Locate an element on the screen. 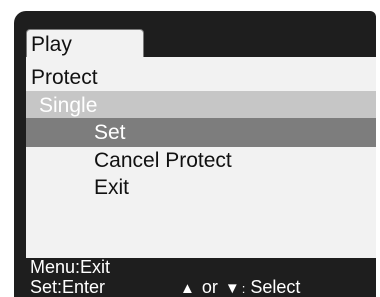 This screenshot has height=297, width=380. set-enter-hint: Set:Enter is located at coordinates (68, 287).